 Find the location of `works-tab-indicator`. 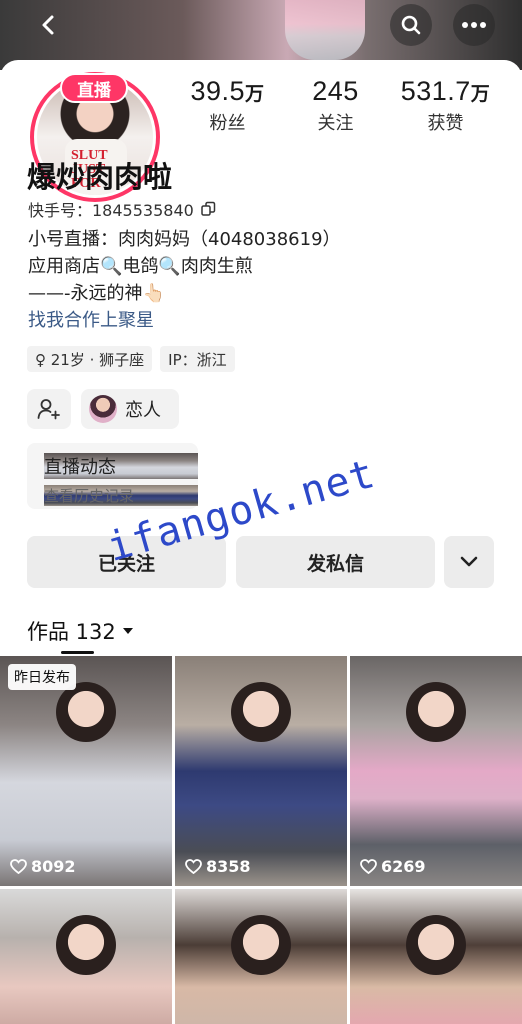

works-tab-indicator is located at coordinates (77, 652).